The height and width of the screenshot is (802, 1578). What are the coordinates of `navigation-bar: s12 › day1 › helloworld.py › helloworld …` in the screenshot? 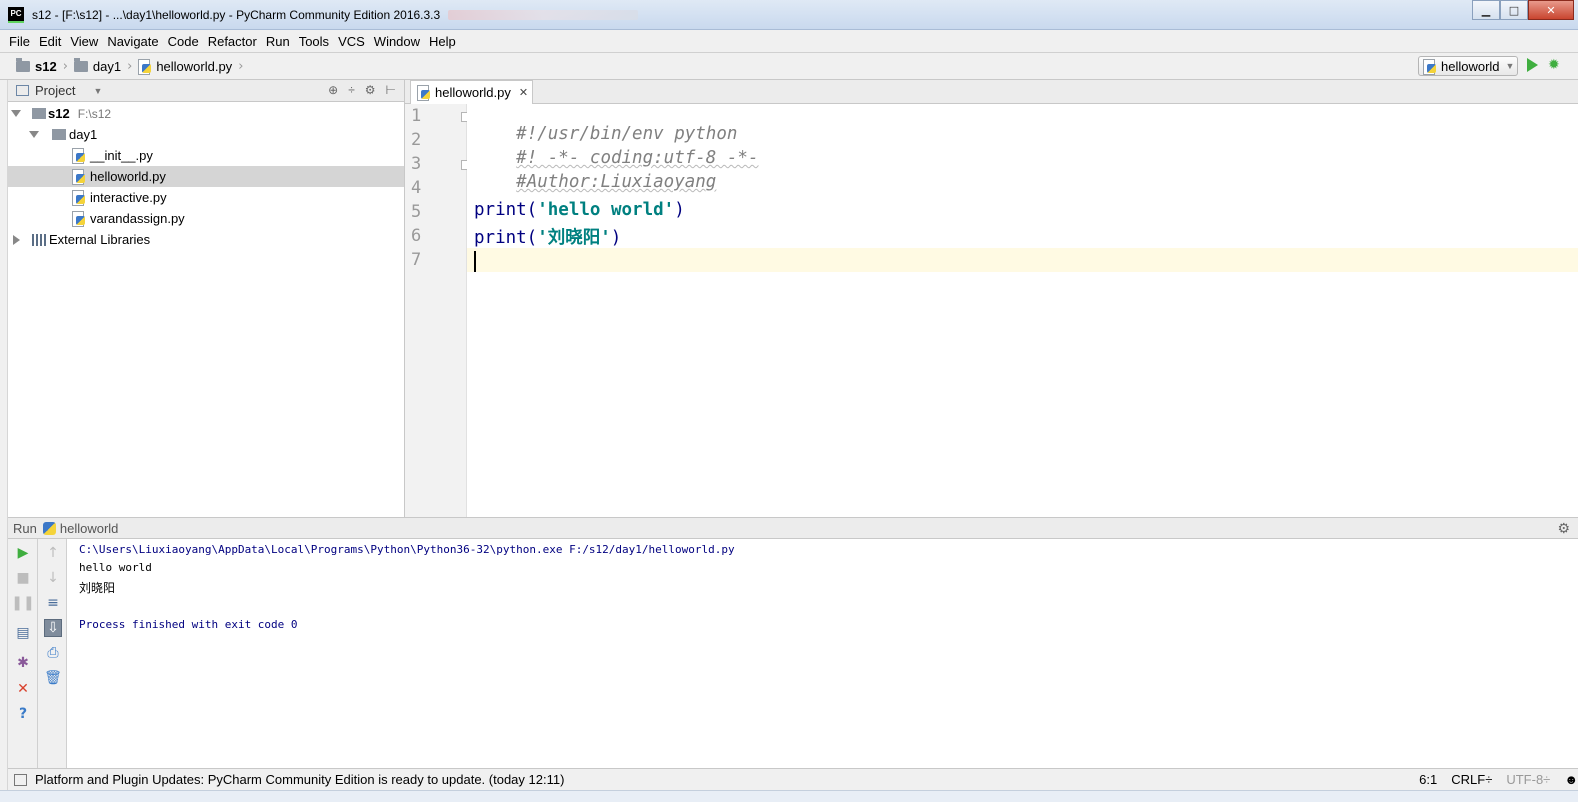 It's located at (789, 66).